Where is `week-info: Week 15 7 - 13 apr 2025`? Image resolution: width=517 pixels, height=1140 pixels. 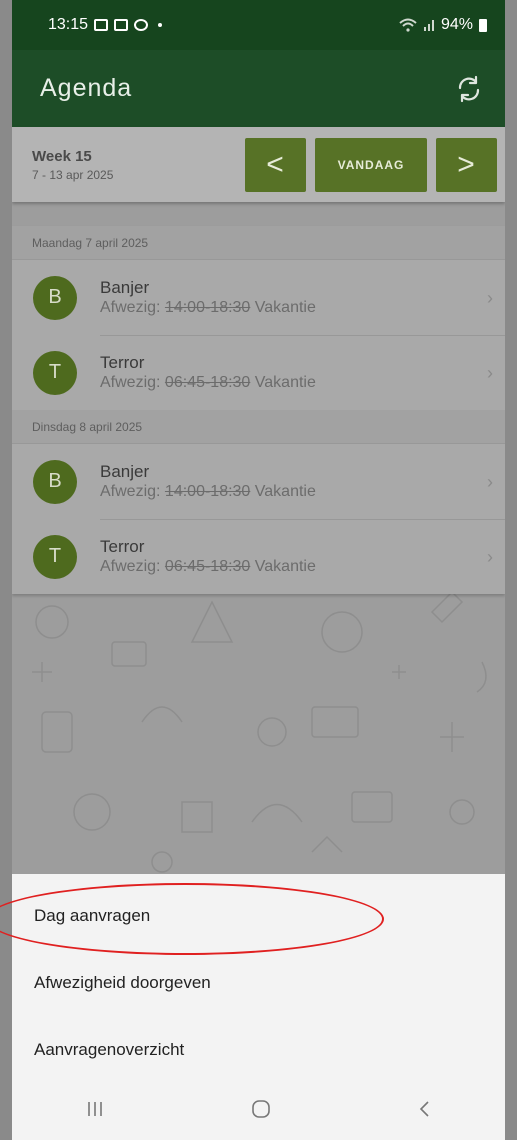 week-info: Week 15 7 - 13 apr 2025 is located at coordinates (72, 165).